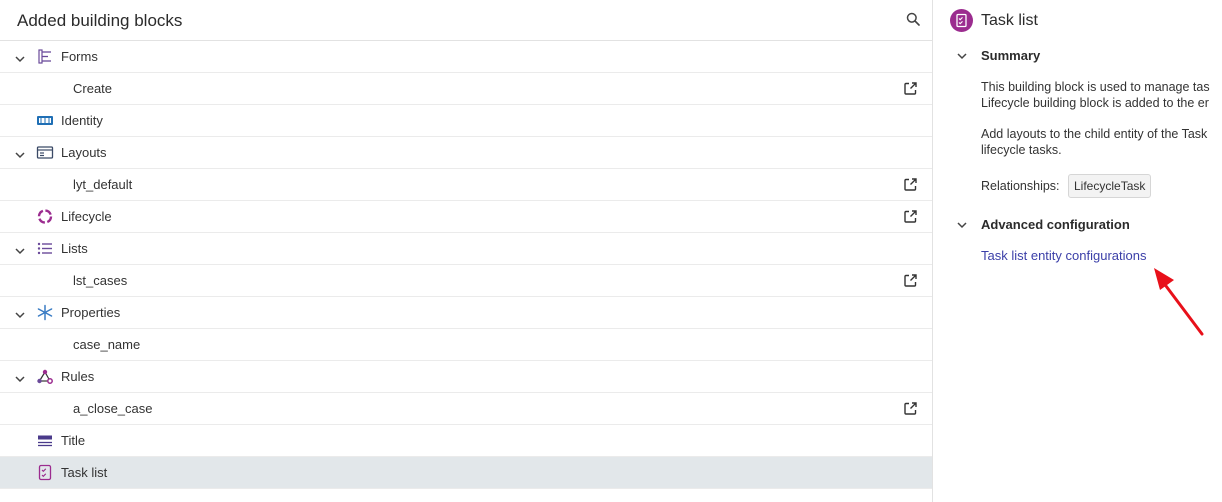 The image size is (1222, 502). I want to click on forms-icon, so click(45, 56).